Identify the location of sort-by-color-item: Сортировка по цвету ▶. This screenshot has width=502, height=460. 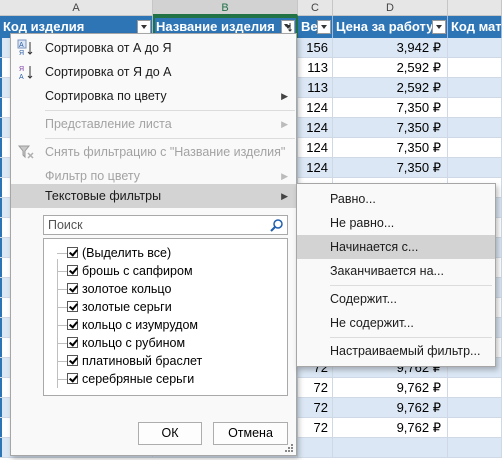
(153, 96).